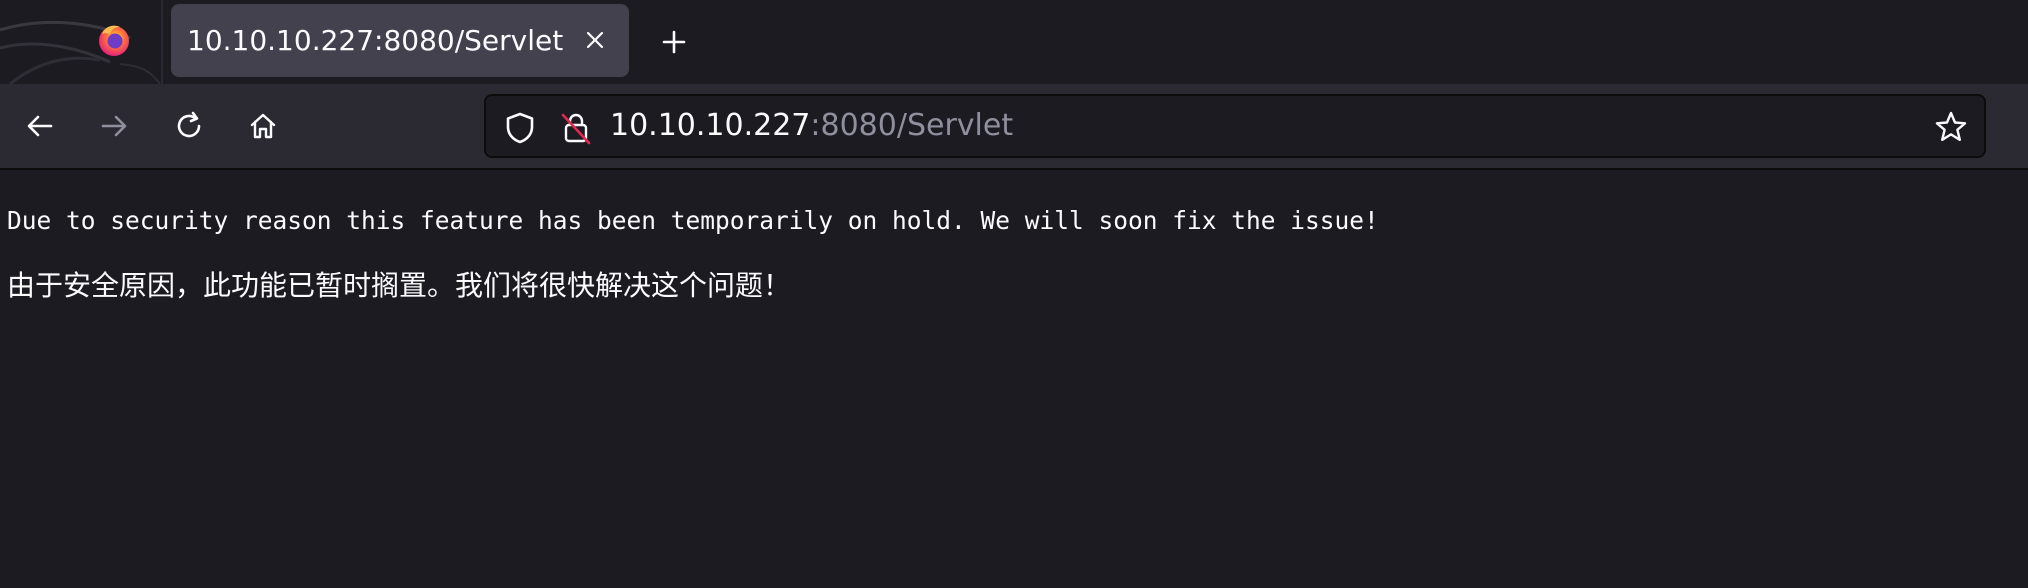 The image size is (2028, 588). I want to click on insecure-lock-icon, so click(576, 128).